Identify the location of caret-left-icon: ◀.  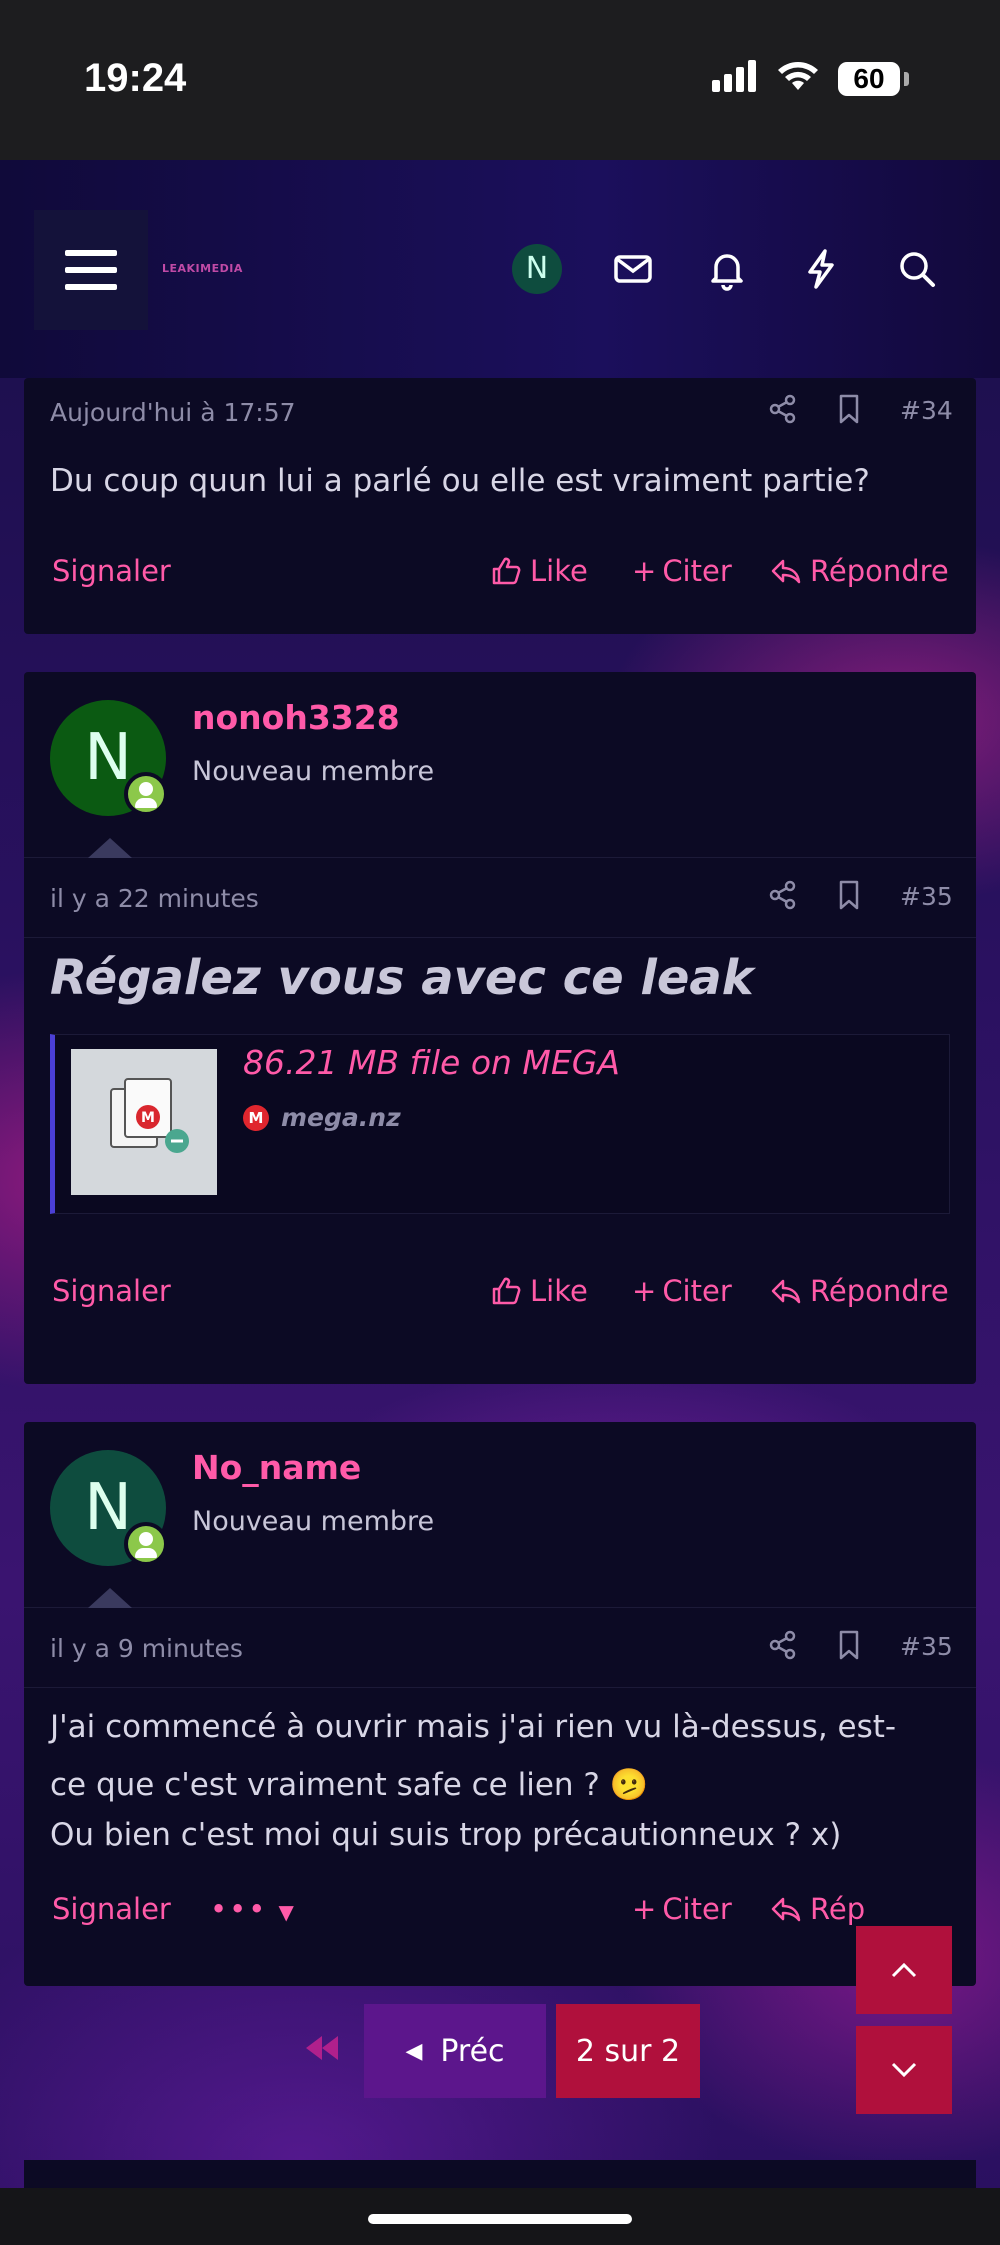
(414, 2051).